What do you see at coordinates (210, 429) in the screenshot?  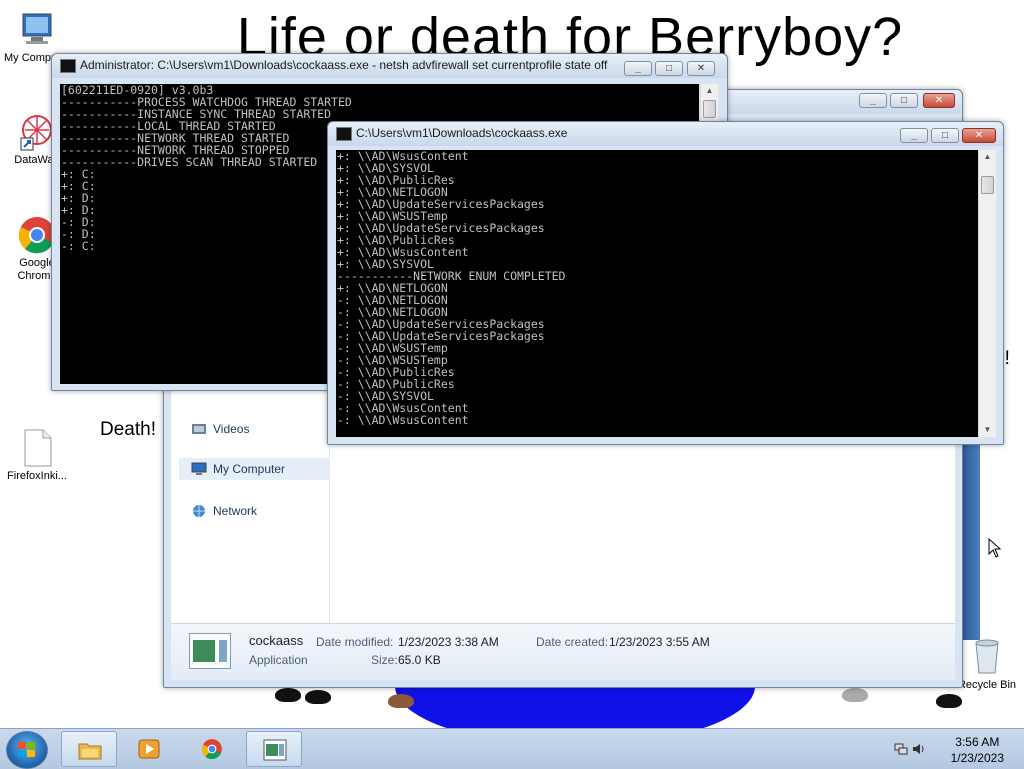 I see `nav-item-videos: Videos` at bounding box center [210, 429].